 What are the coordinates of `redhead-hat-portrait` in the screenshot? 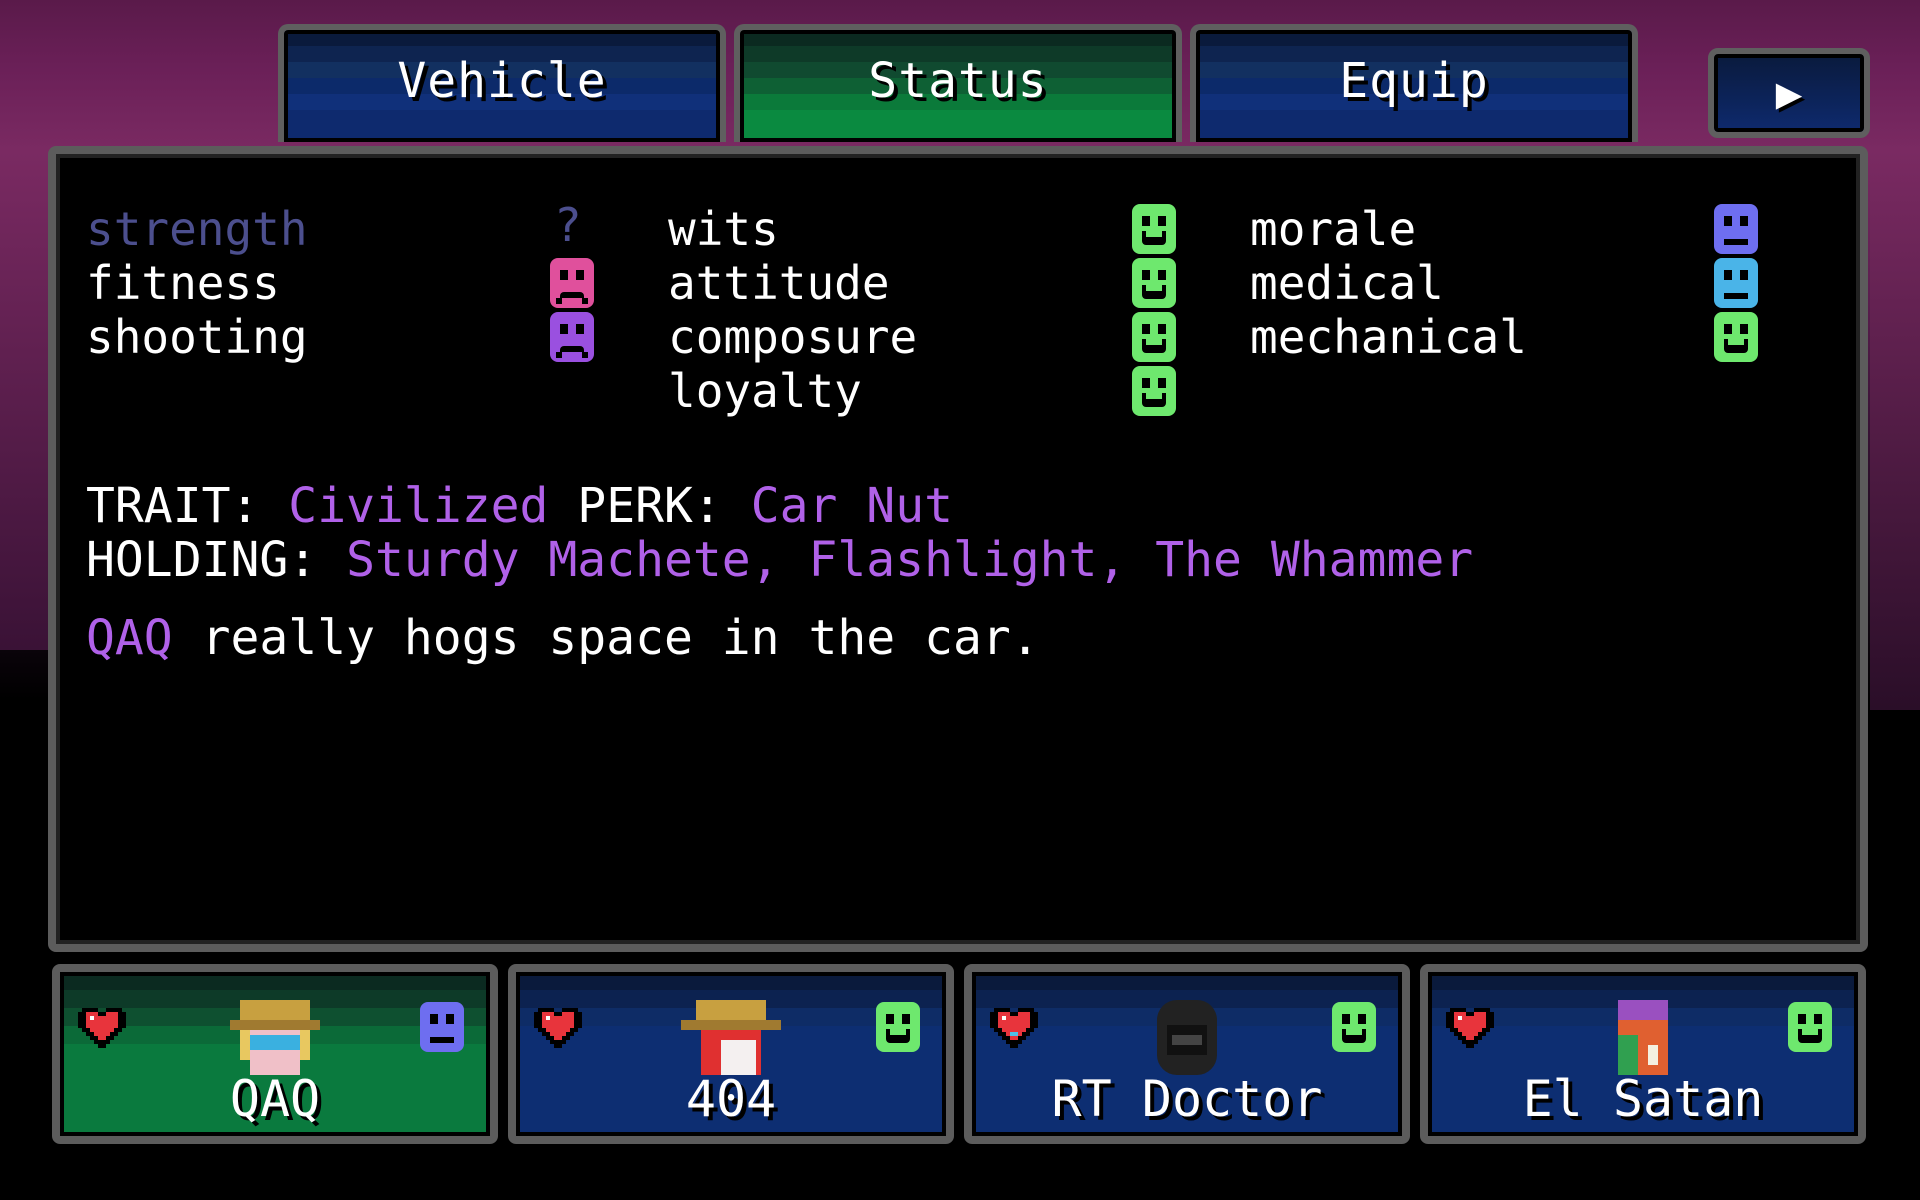 It's located at (731, 1037).